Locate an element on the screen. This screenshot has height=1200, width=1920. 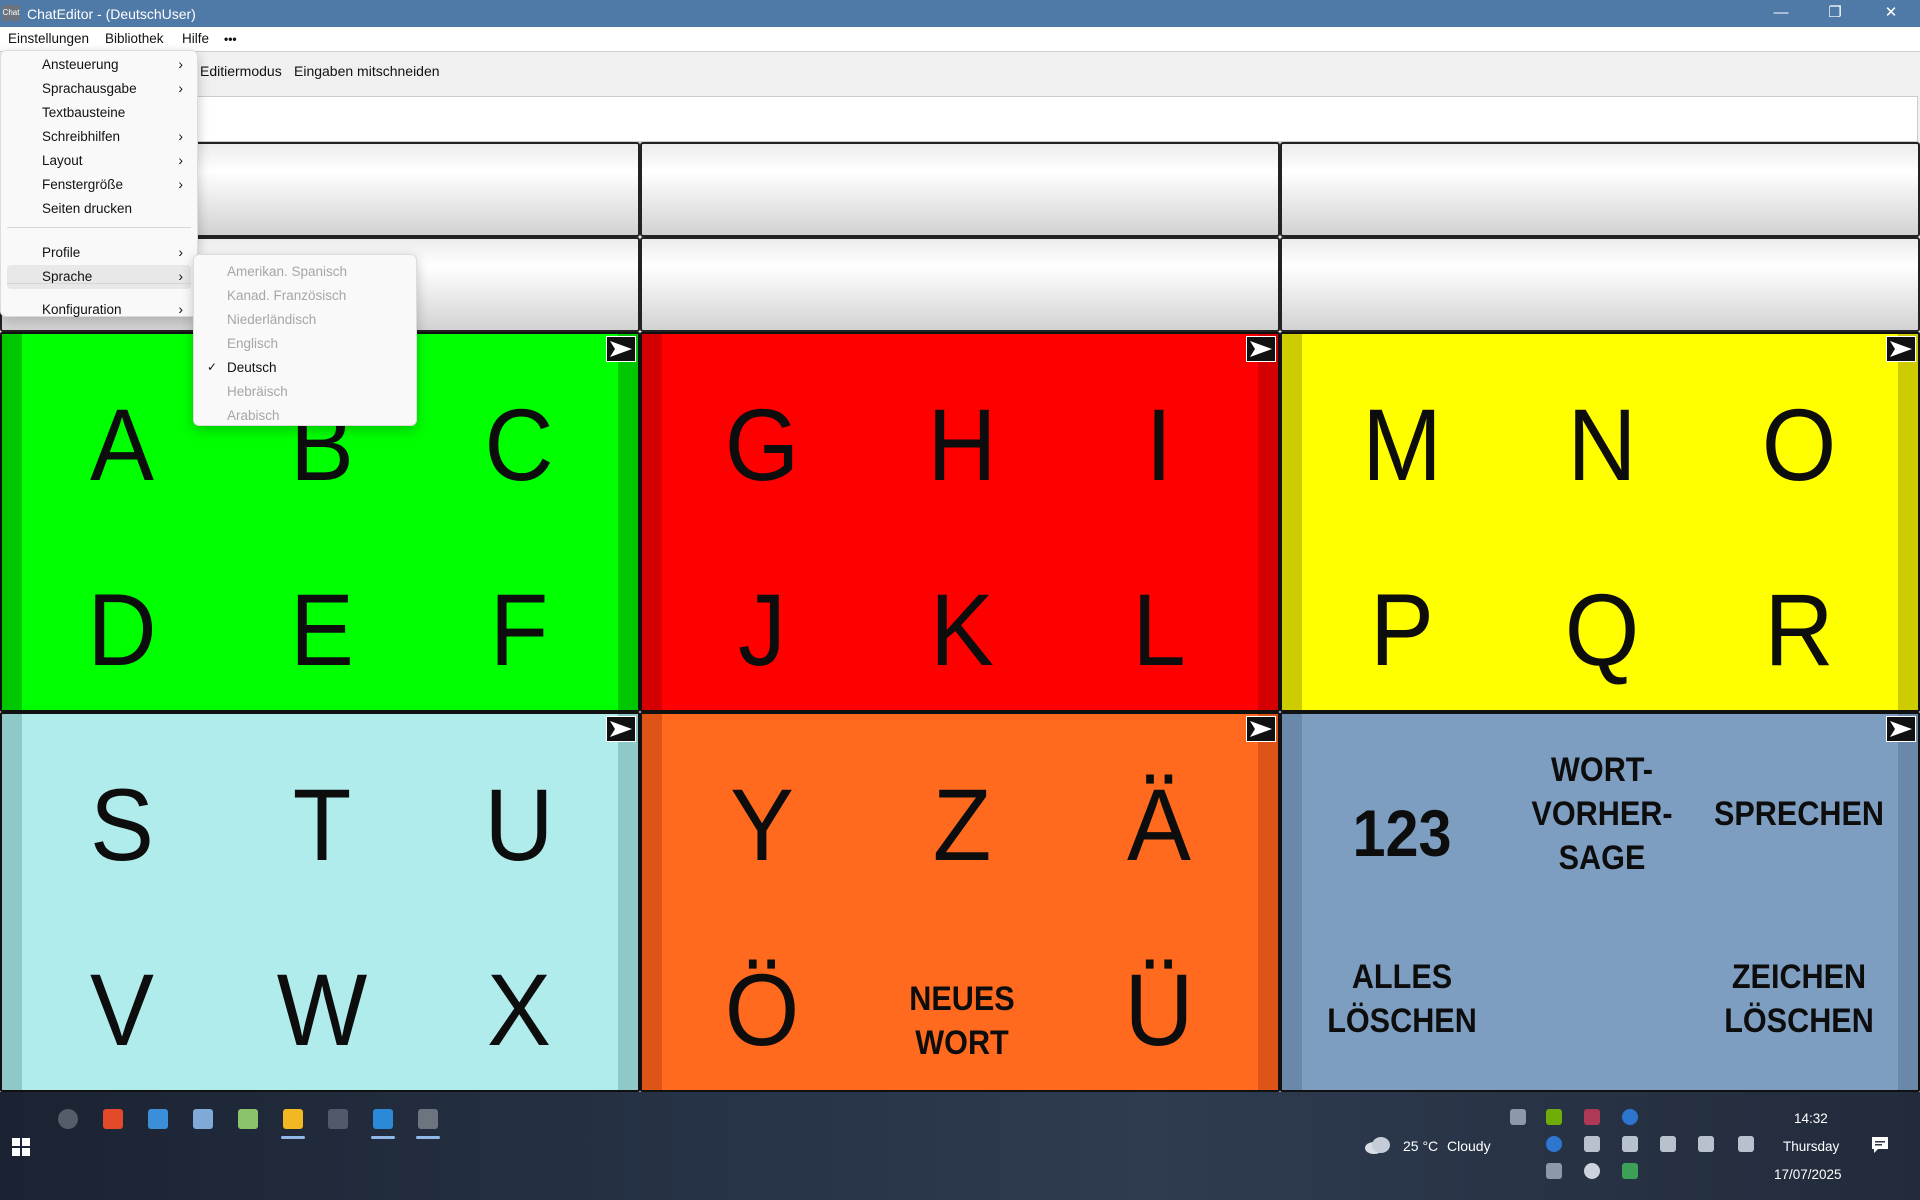
file-explorer-icon is located at coordinates (293, 1119).